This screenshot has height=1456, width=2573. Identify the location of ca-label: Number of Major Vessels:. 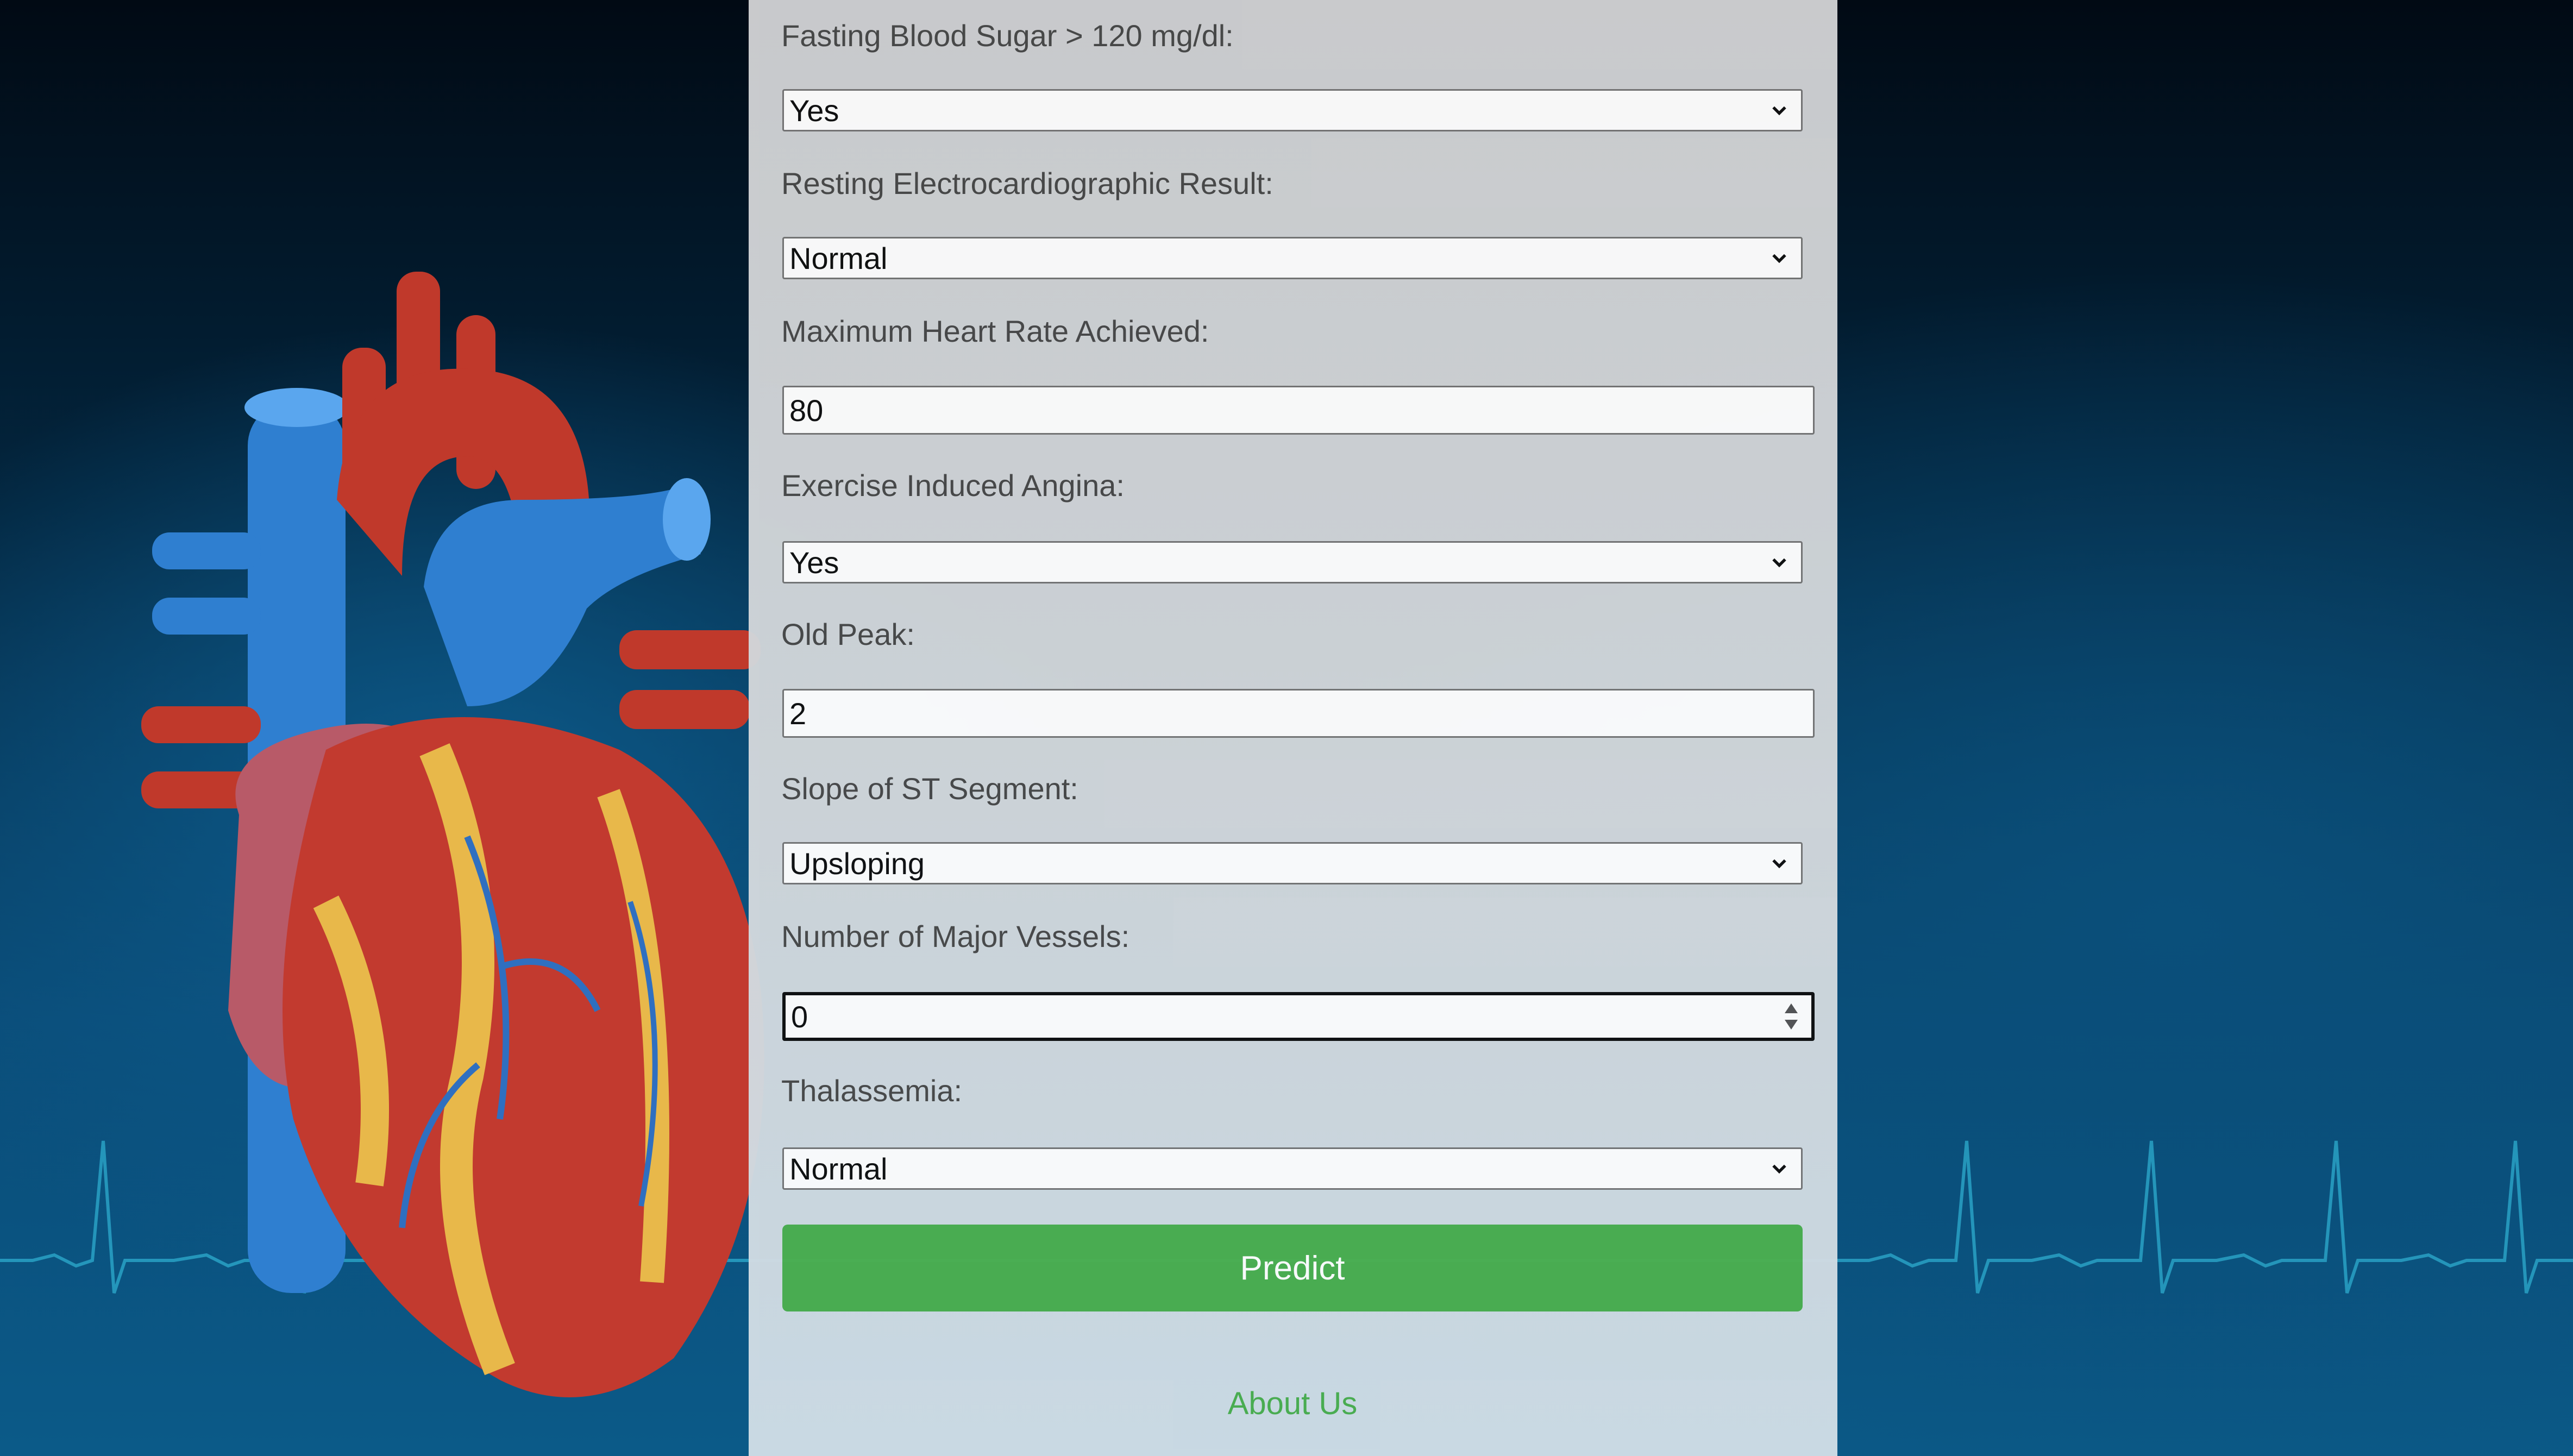
(956, 936).